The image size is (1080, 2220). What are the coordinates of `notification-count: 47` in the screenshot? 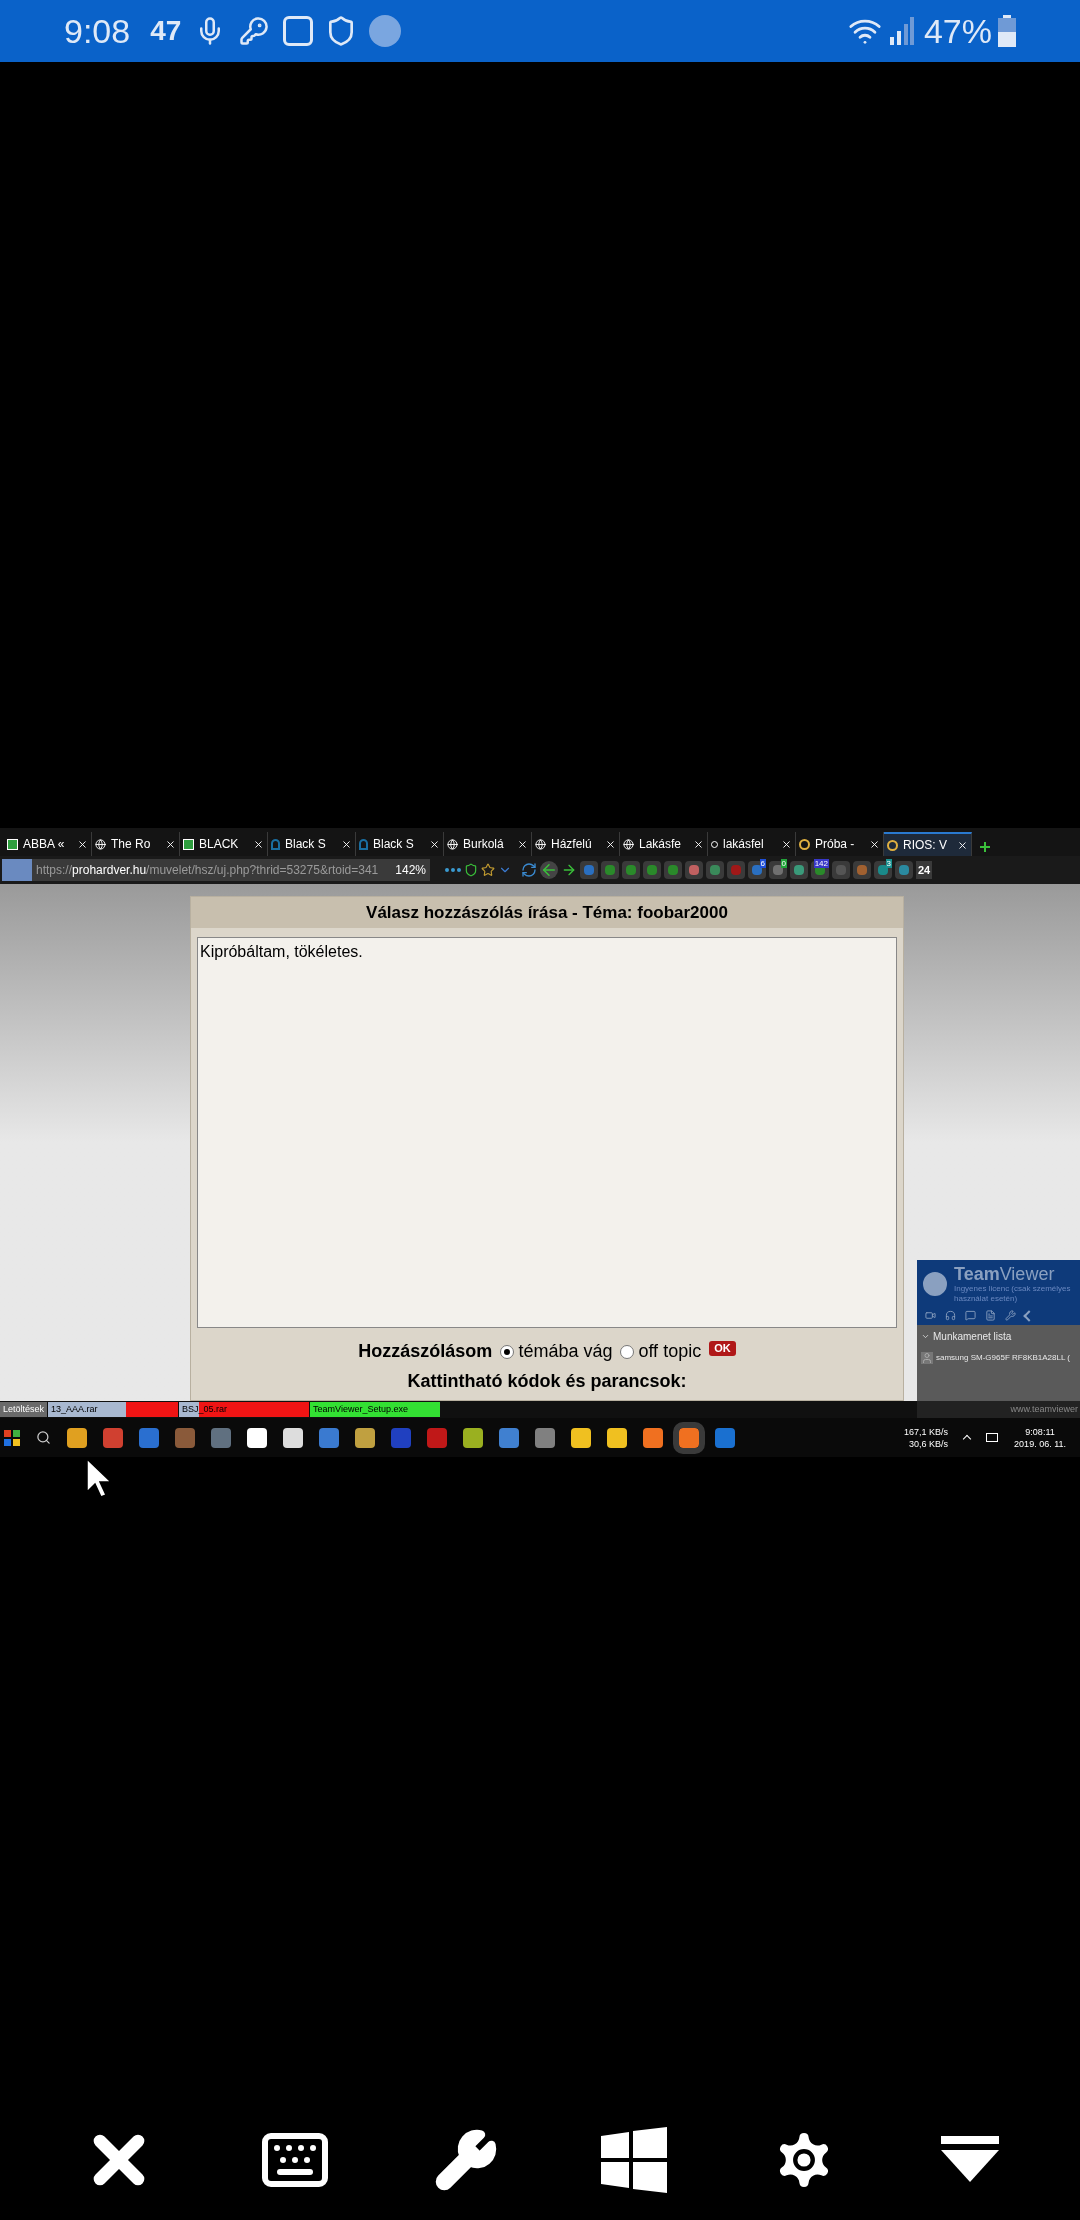 It's located at (166, 31).